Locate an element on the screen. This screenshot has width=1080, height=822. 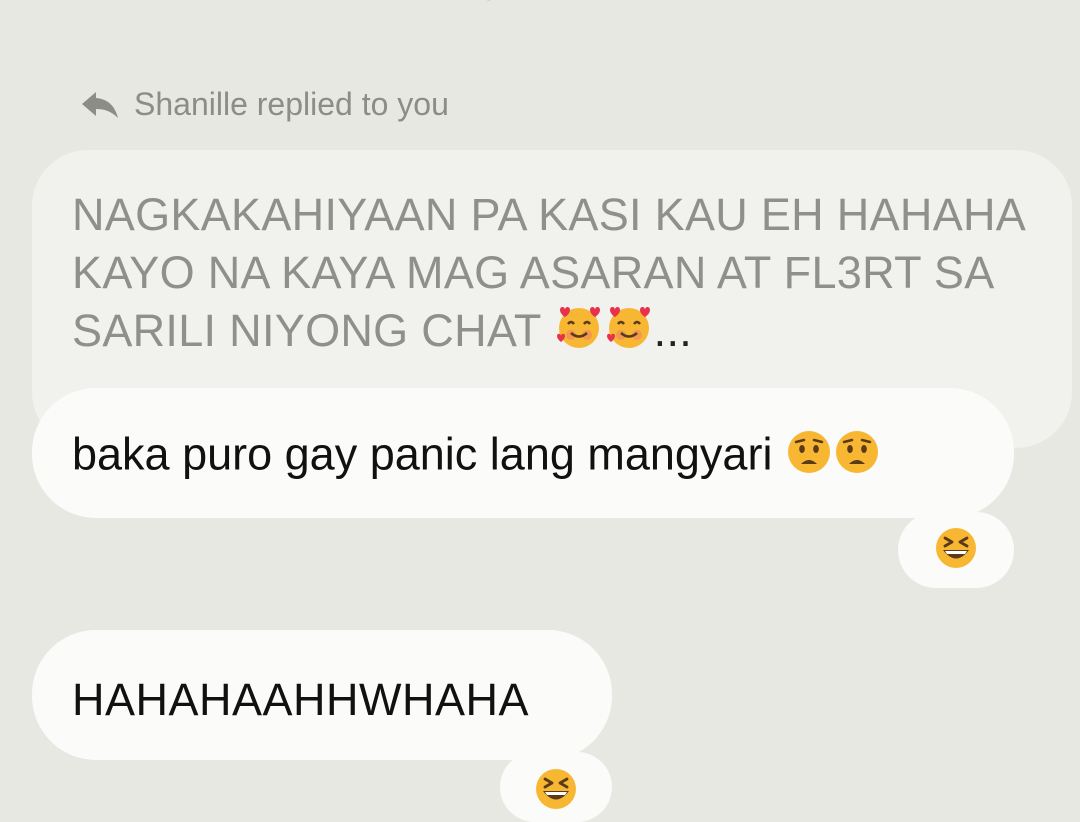
message-text: baka puro gay panic lang mangyari is located at coordinates (422, 454).